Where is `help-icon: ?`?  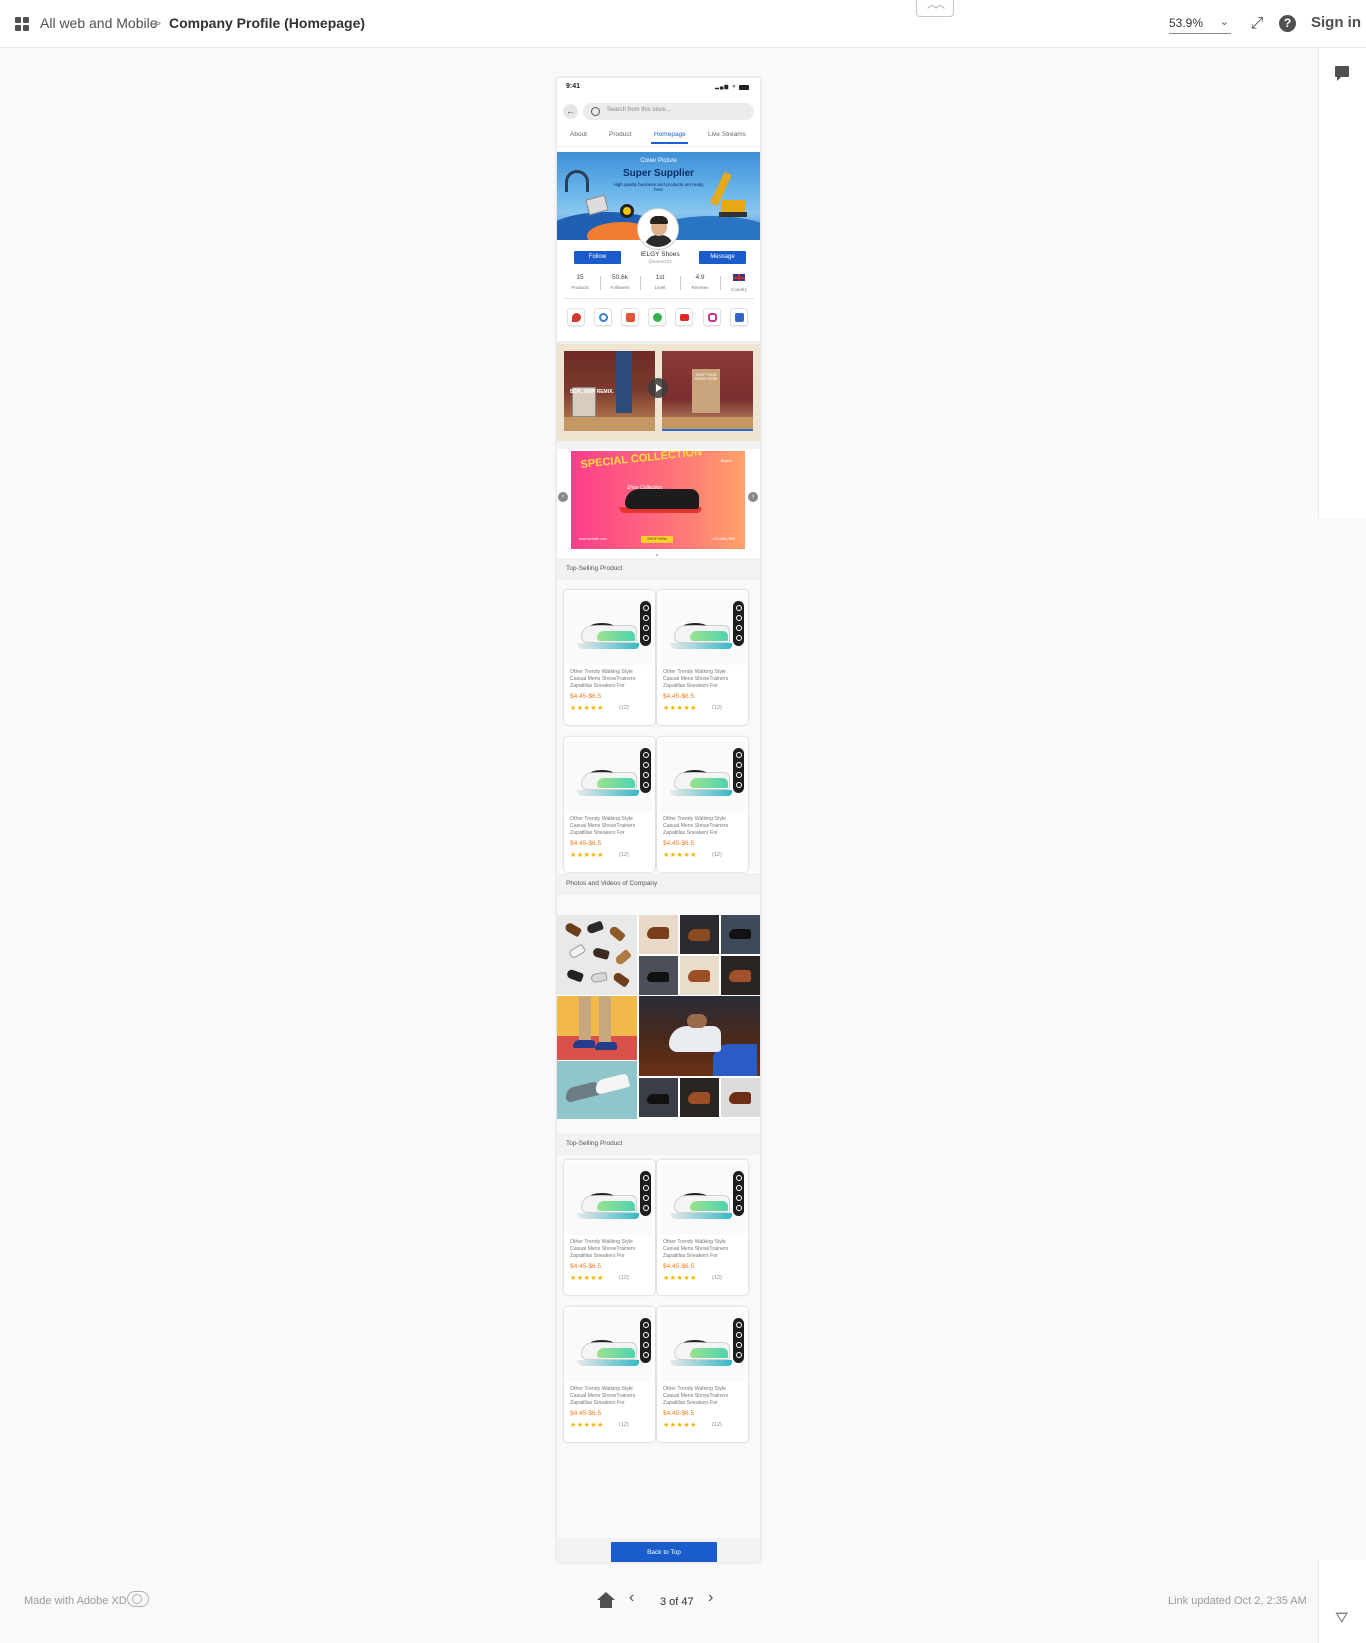 help-icon: ? is located at coordinates (1287, 23).